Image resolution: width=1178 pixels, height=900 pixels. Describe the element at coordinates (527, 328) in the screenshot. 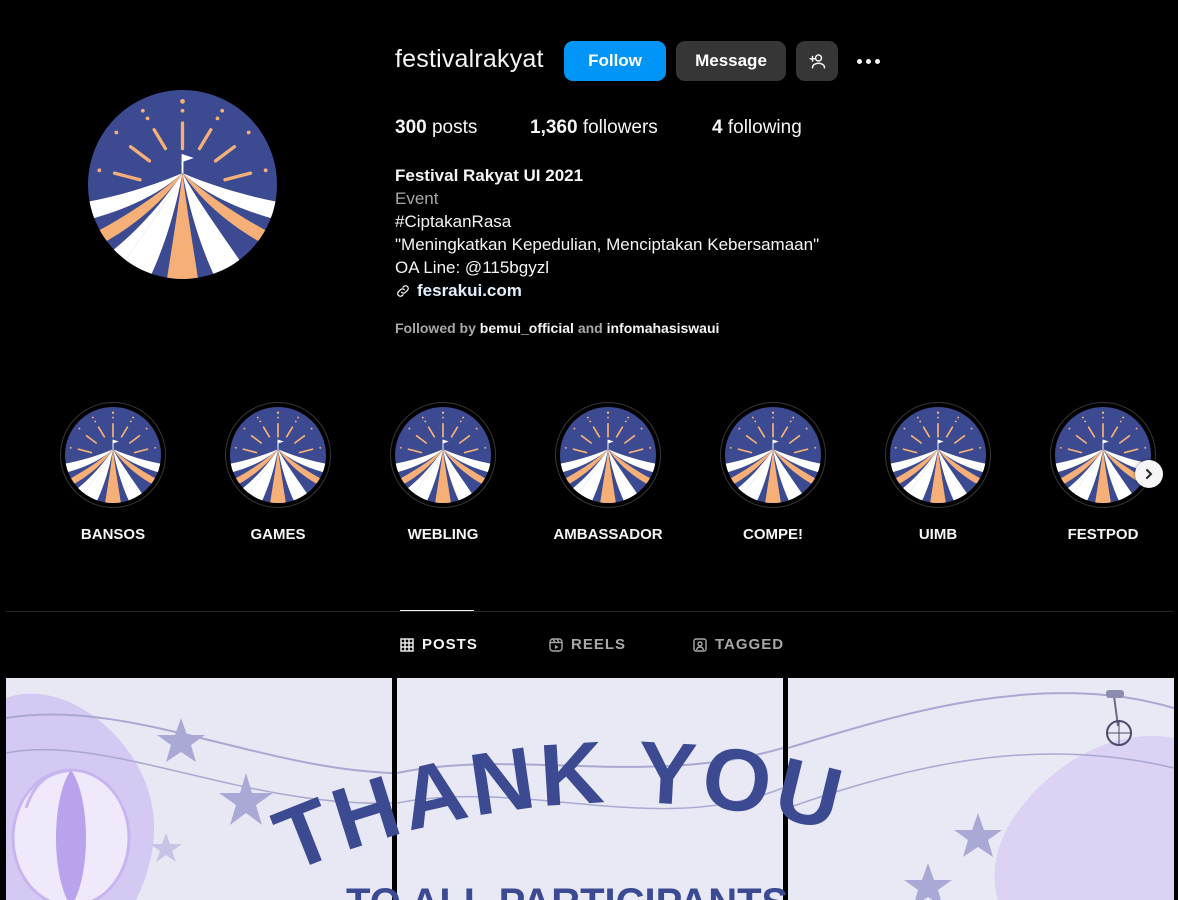

I see `followed-by-user-1: bemui_official` at that location.